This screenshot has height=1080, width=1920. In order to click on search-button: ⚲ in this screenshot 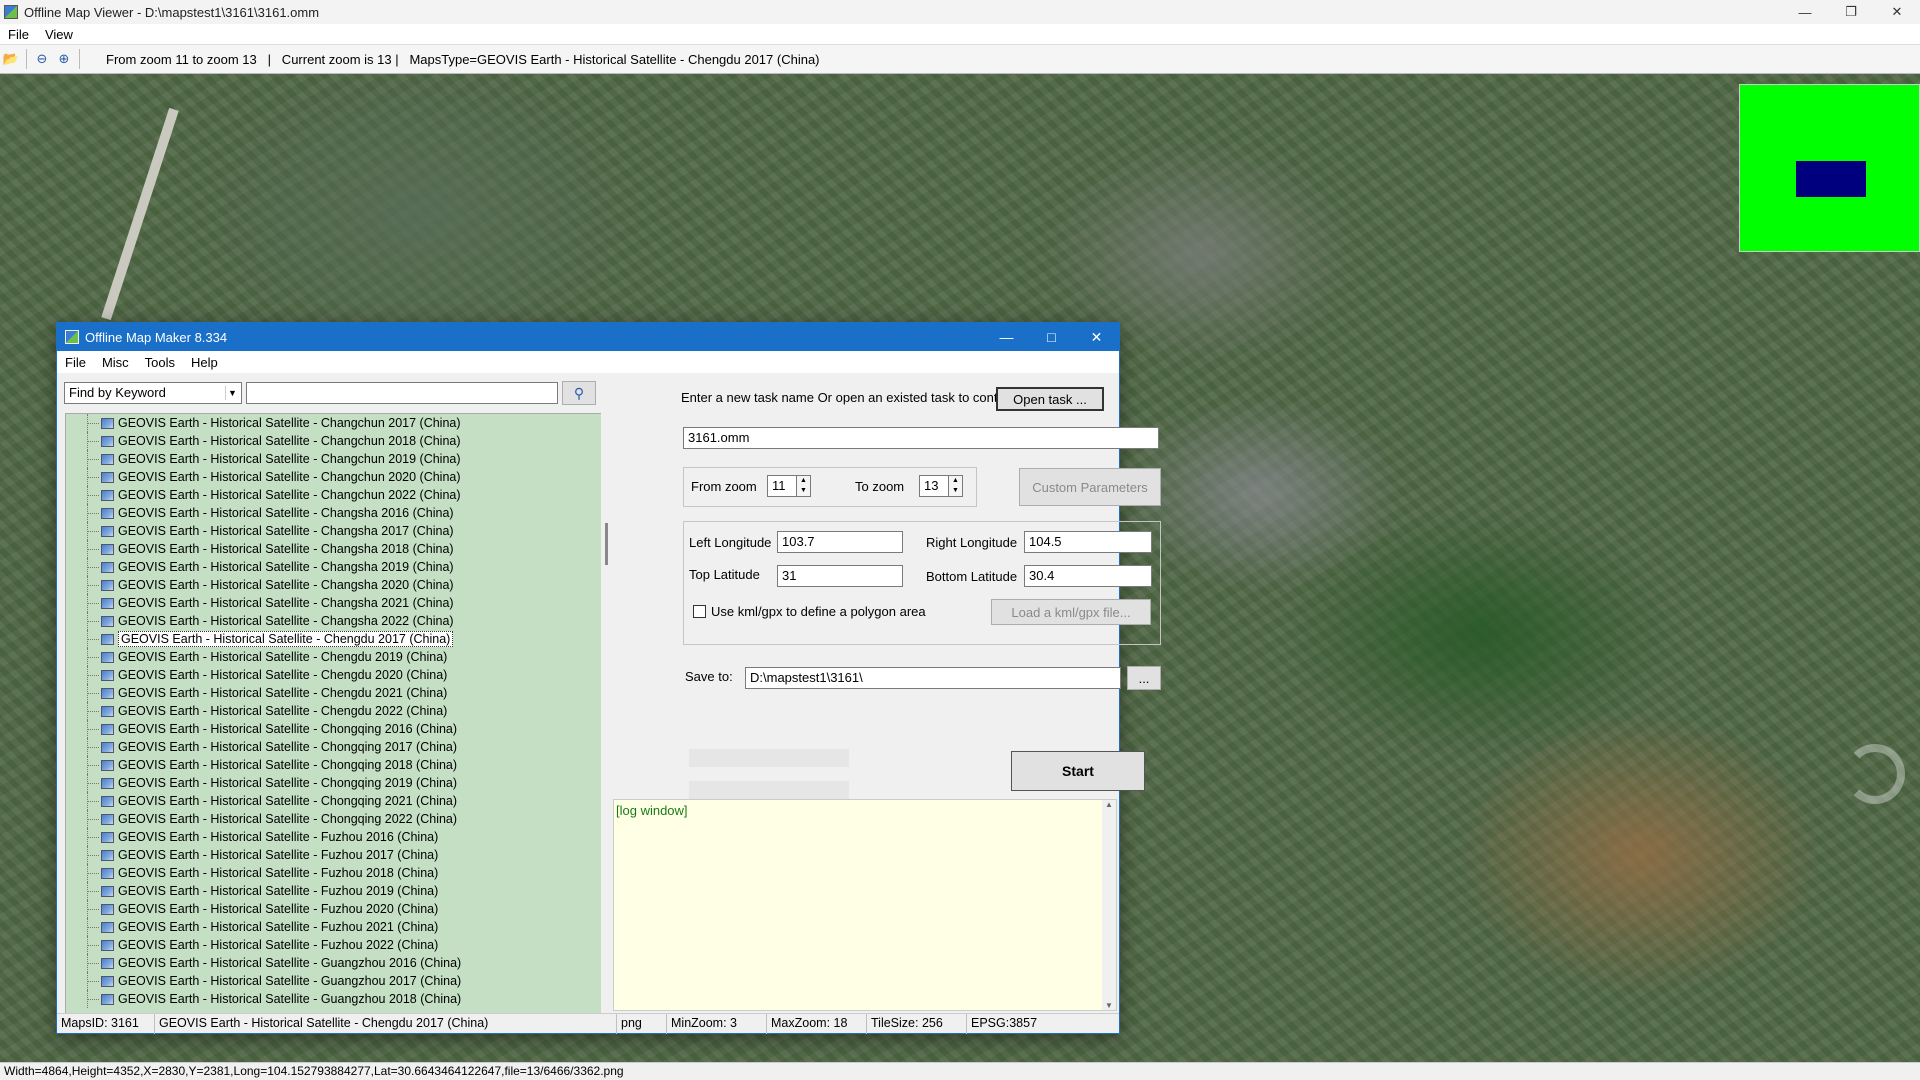, I will do `click(579, 393)`.